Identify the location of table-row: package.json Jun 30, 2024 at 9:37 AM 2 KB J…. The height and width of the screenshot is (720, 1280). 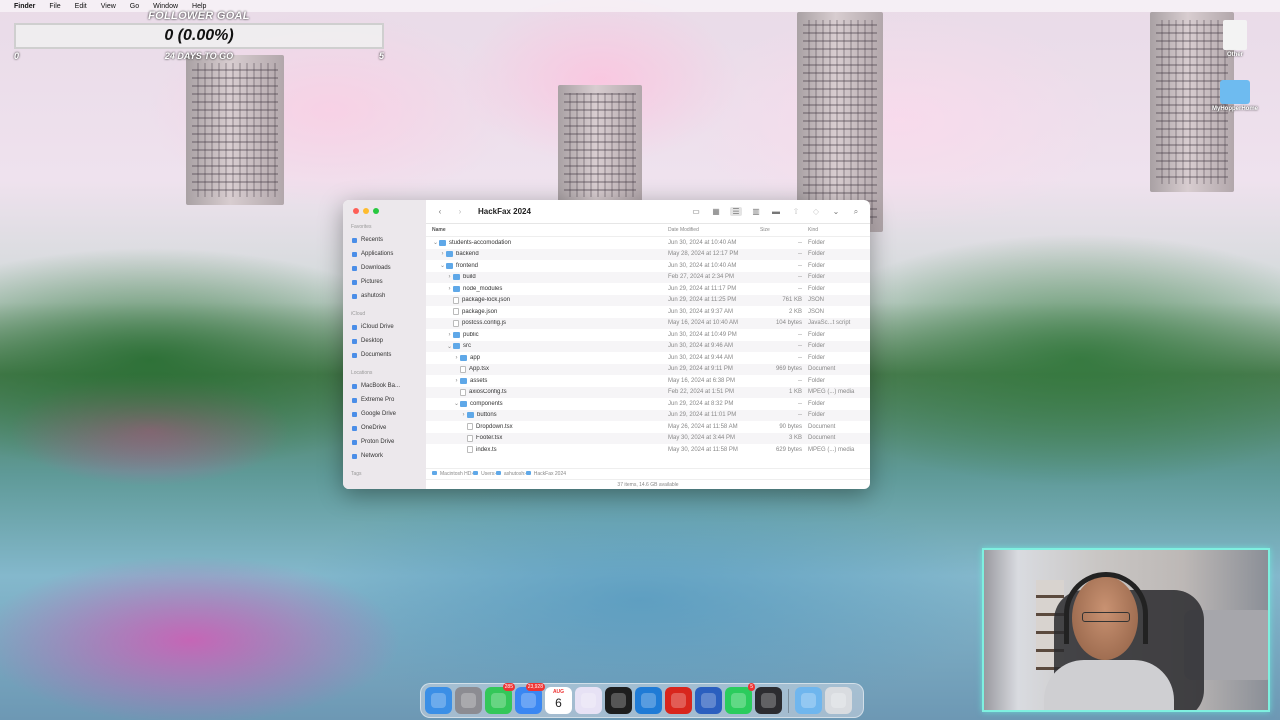
(648, 312).